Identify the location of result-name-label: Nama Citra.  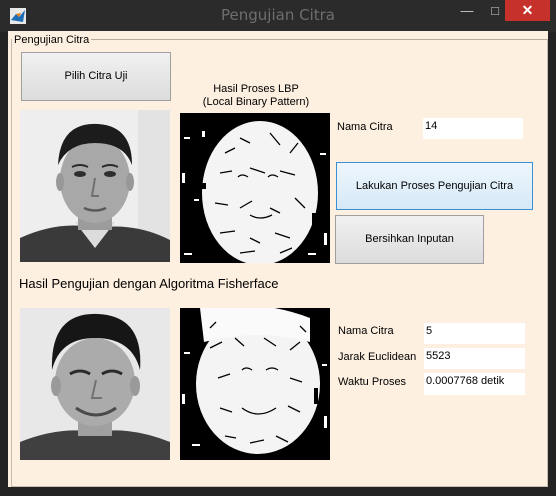
(366, 331).